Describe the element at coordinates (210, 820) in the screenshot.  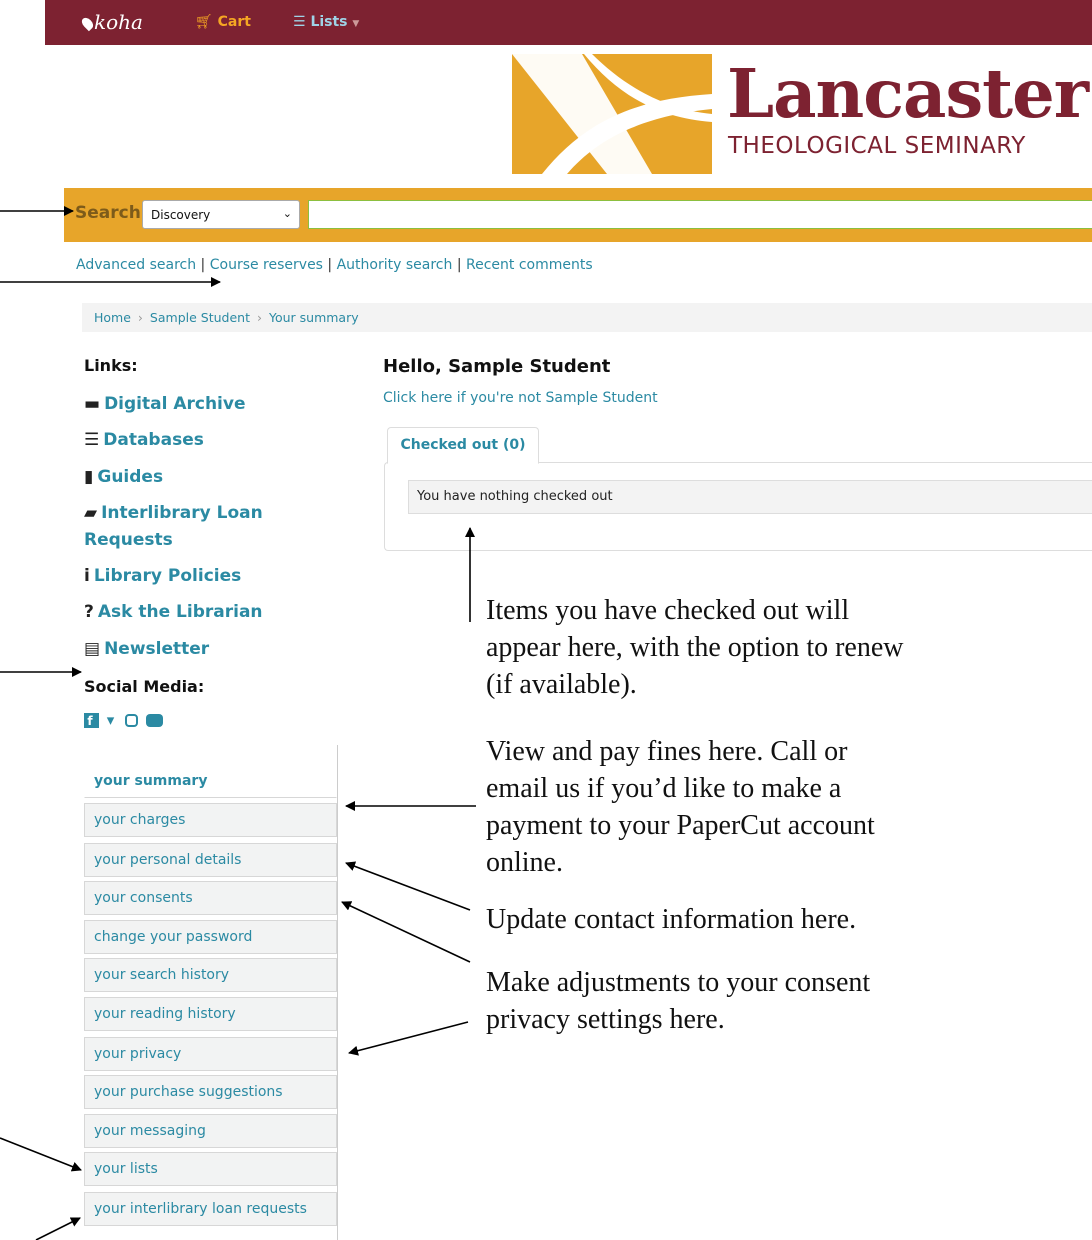
I see `menu-your-charges: your charges` at that location.